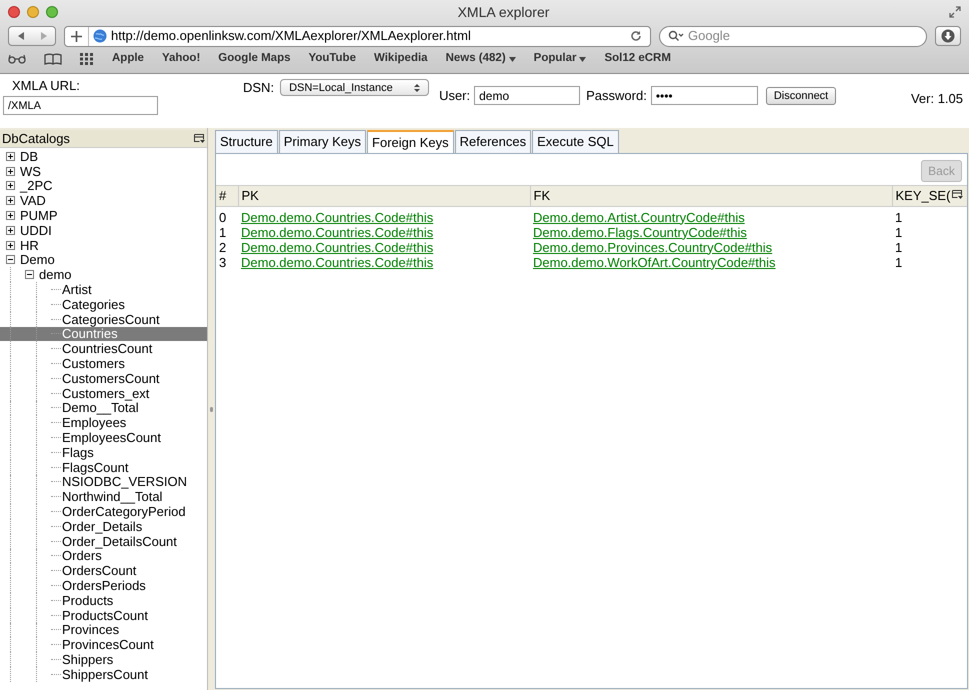 Image resolution: width=969 pixels, height=690 pixels. I want to click on dsn-label: DSN:, so click(258, 88).